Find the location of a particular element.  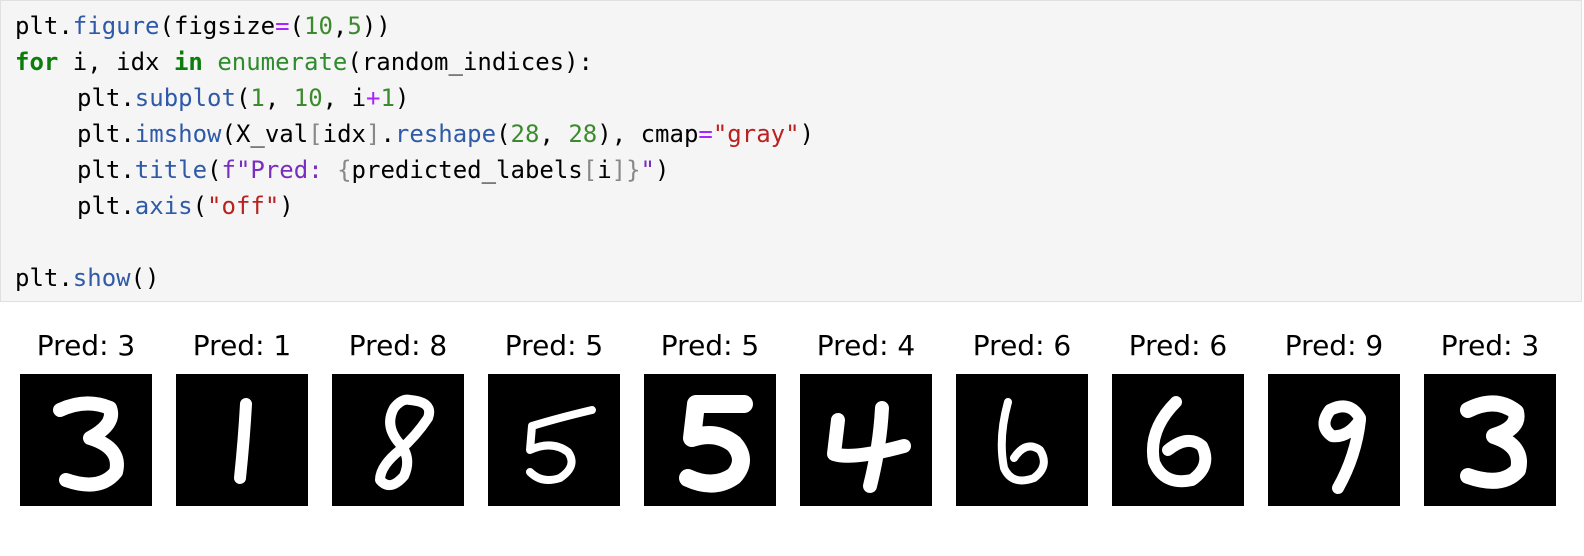

code-token: = is located at coordinates (705, 134).